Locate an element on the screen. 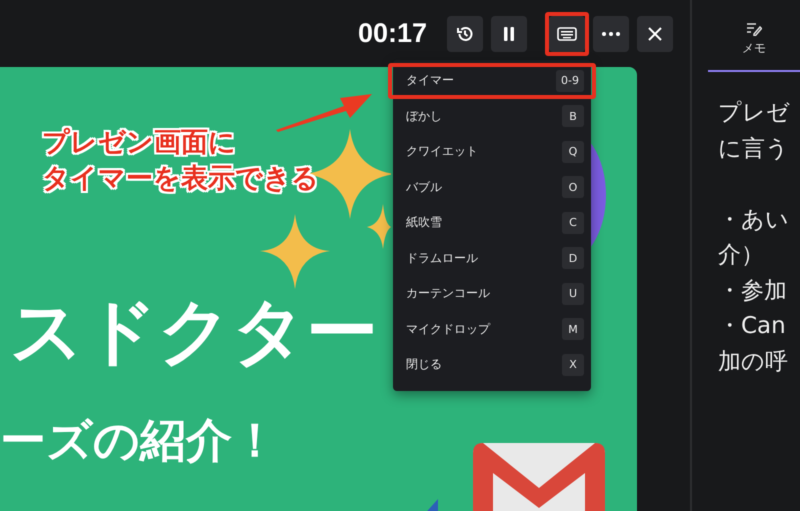  timer-display: 00:17 is located at coordinates (392, 33).